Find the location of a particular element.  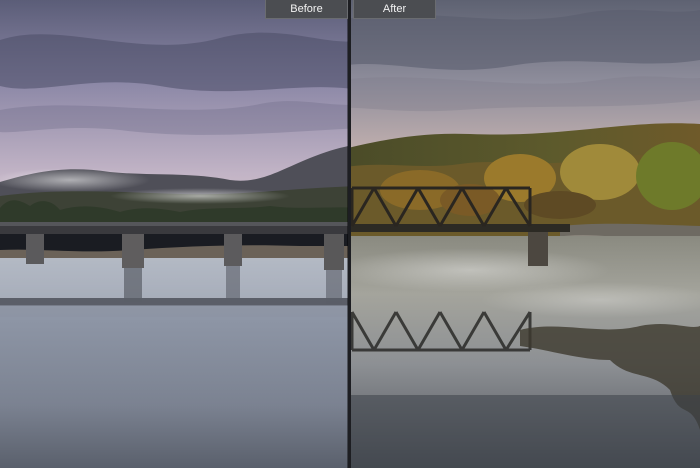

split-divider-handle is located at coordinates (349, 234).